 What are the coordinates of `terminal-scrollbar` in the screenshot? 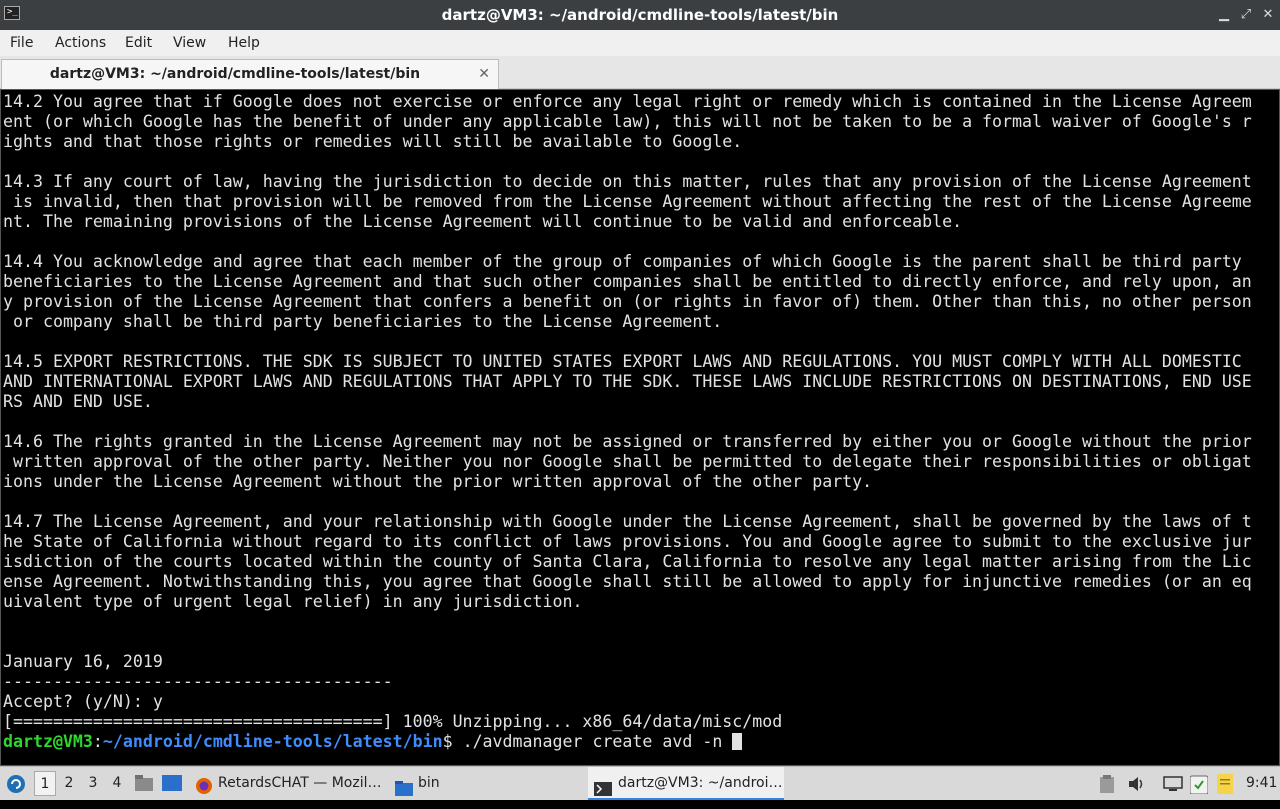 It's located at (1266, 427).